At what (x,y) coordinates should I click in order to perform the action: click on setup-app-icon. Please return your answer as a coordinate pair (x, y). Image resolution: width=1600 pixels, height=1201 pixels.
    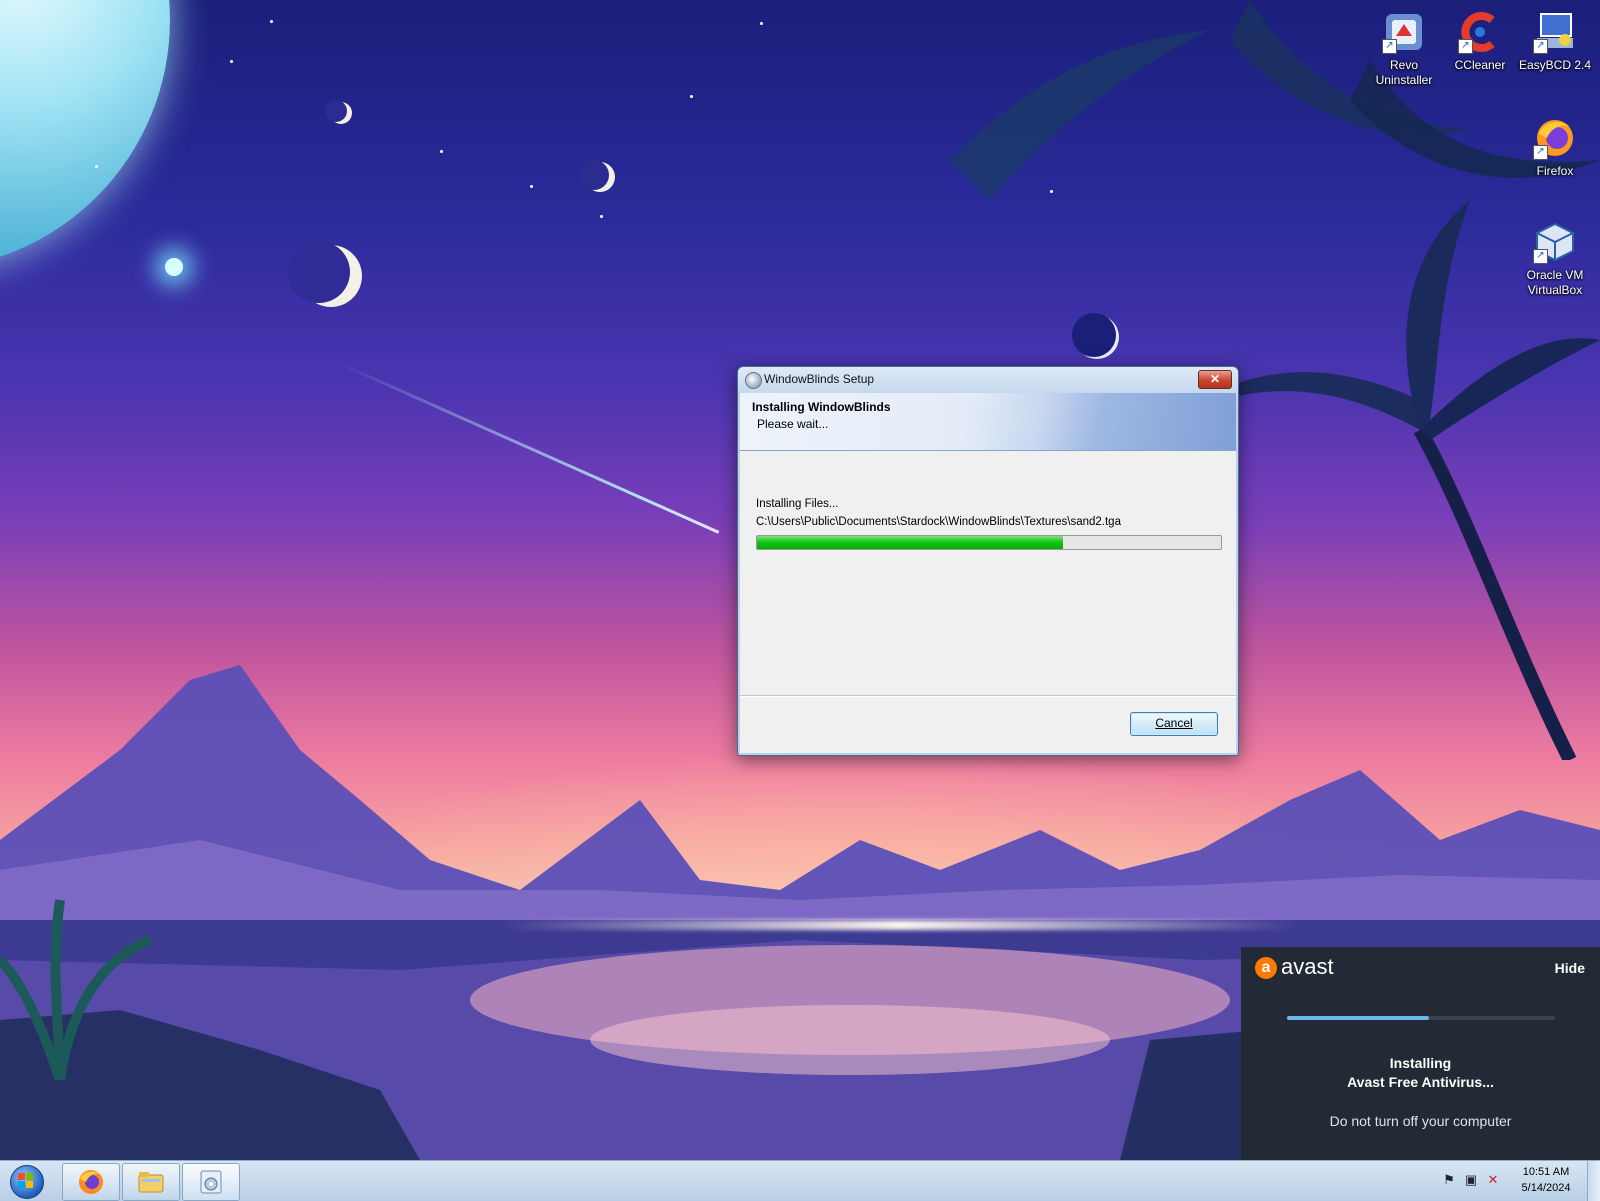
    Looking at the image, I should click on (753, 380).